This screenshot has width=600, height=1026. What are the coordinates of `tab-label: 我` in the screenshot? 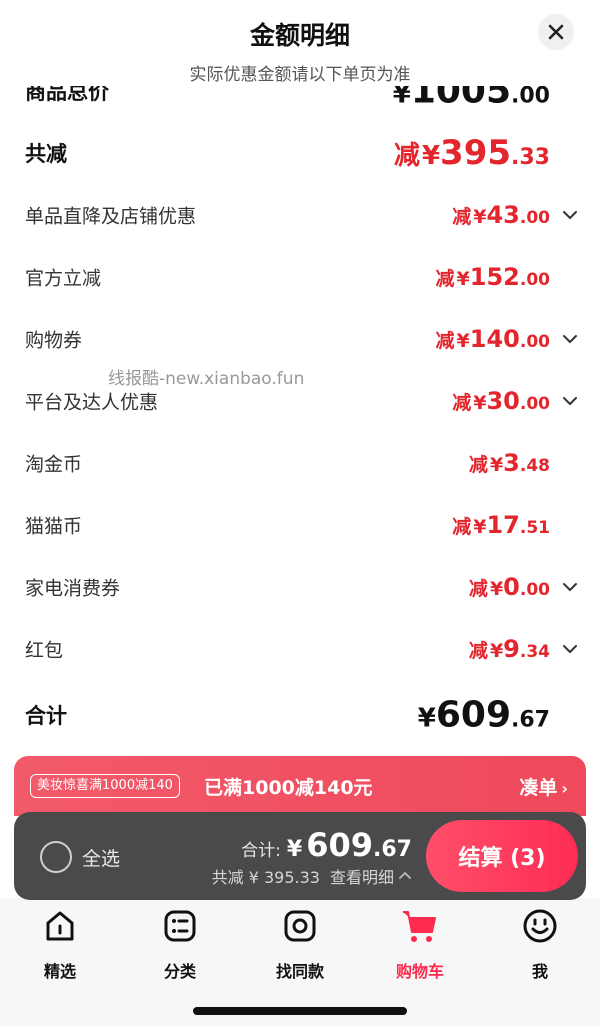 It's located at (539, 971).